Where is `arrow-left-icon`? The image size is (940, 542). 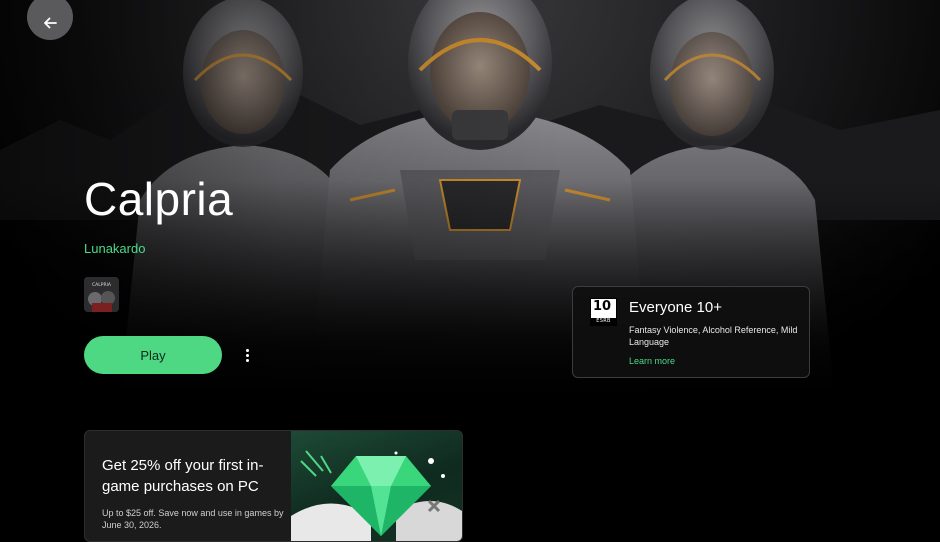 arrow-left-icon is located at coordinates (50, 23).